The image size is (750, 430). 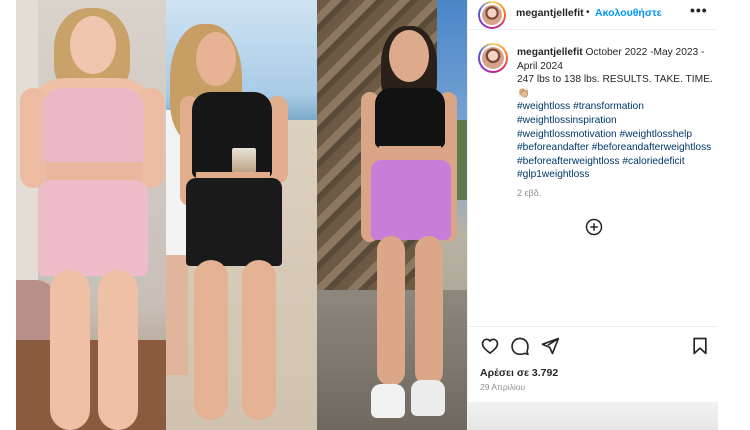 I want to click on comment-input-area, so click(x=593, y=416).